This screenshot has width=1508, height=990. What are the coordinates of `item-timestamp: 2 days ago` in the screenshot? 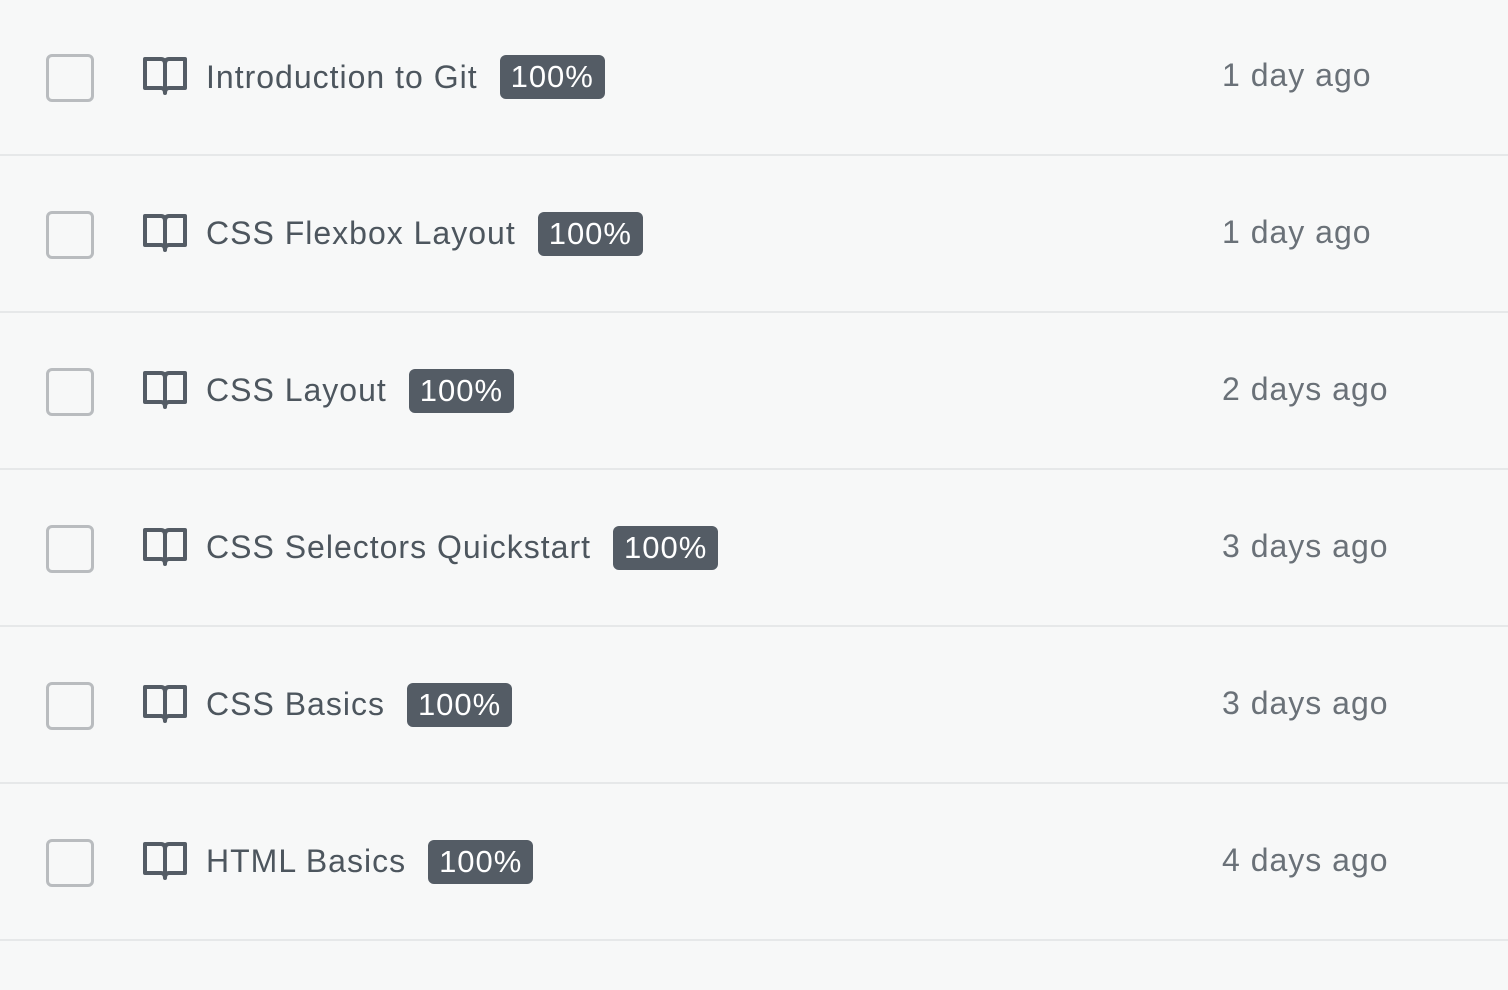 It's located at (1305, 388).